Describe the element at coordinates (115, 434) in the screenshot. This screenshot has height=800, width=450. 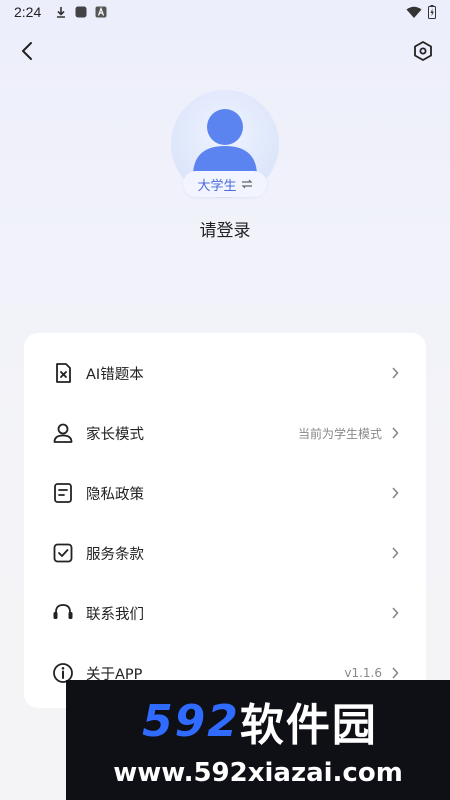
I see `menu-label: 家长模式` at that location.